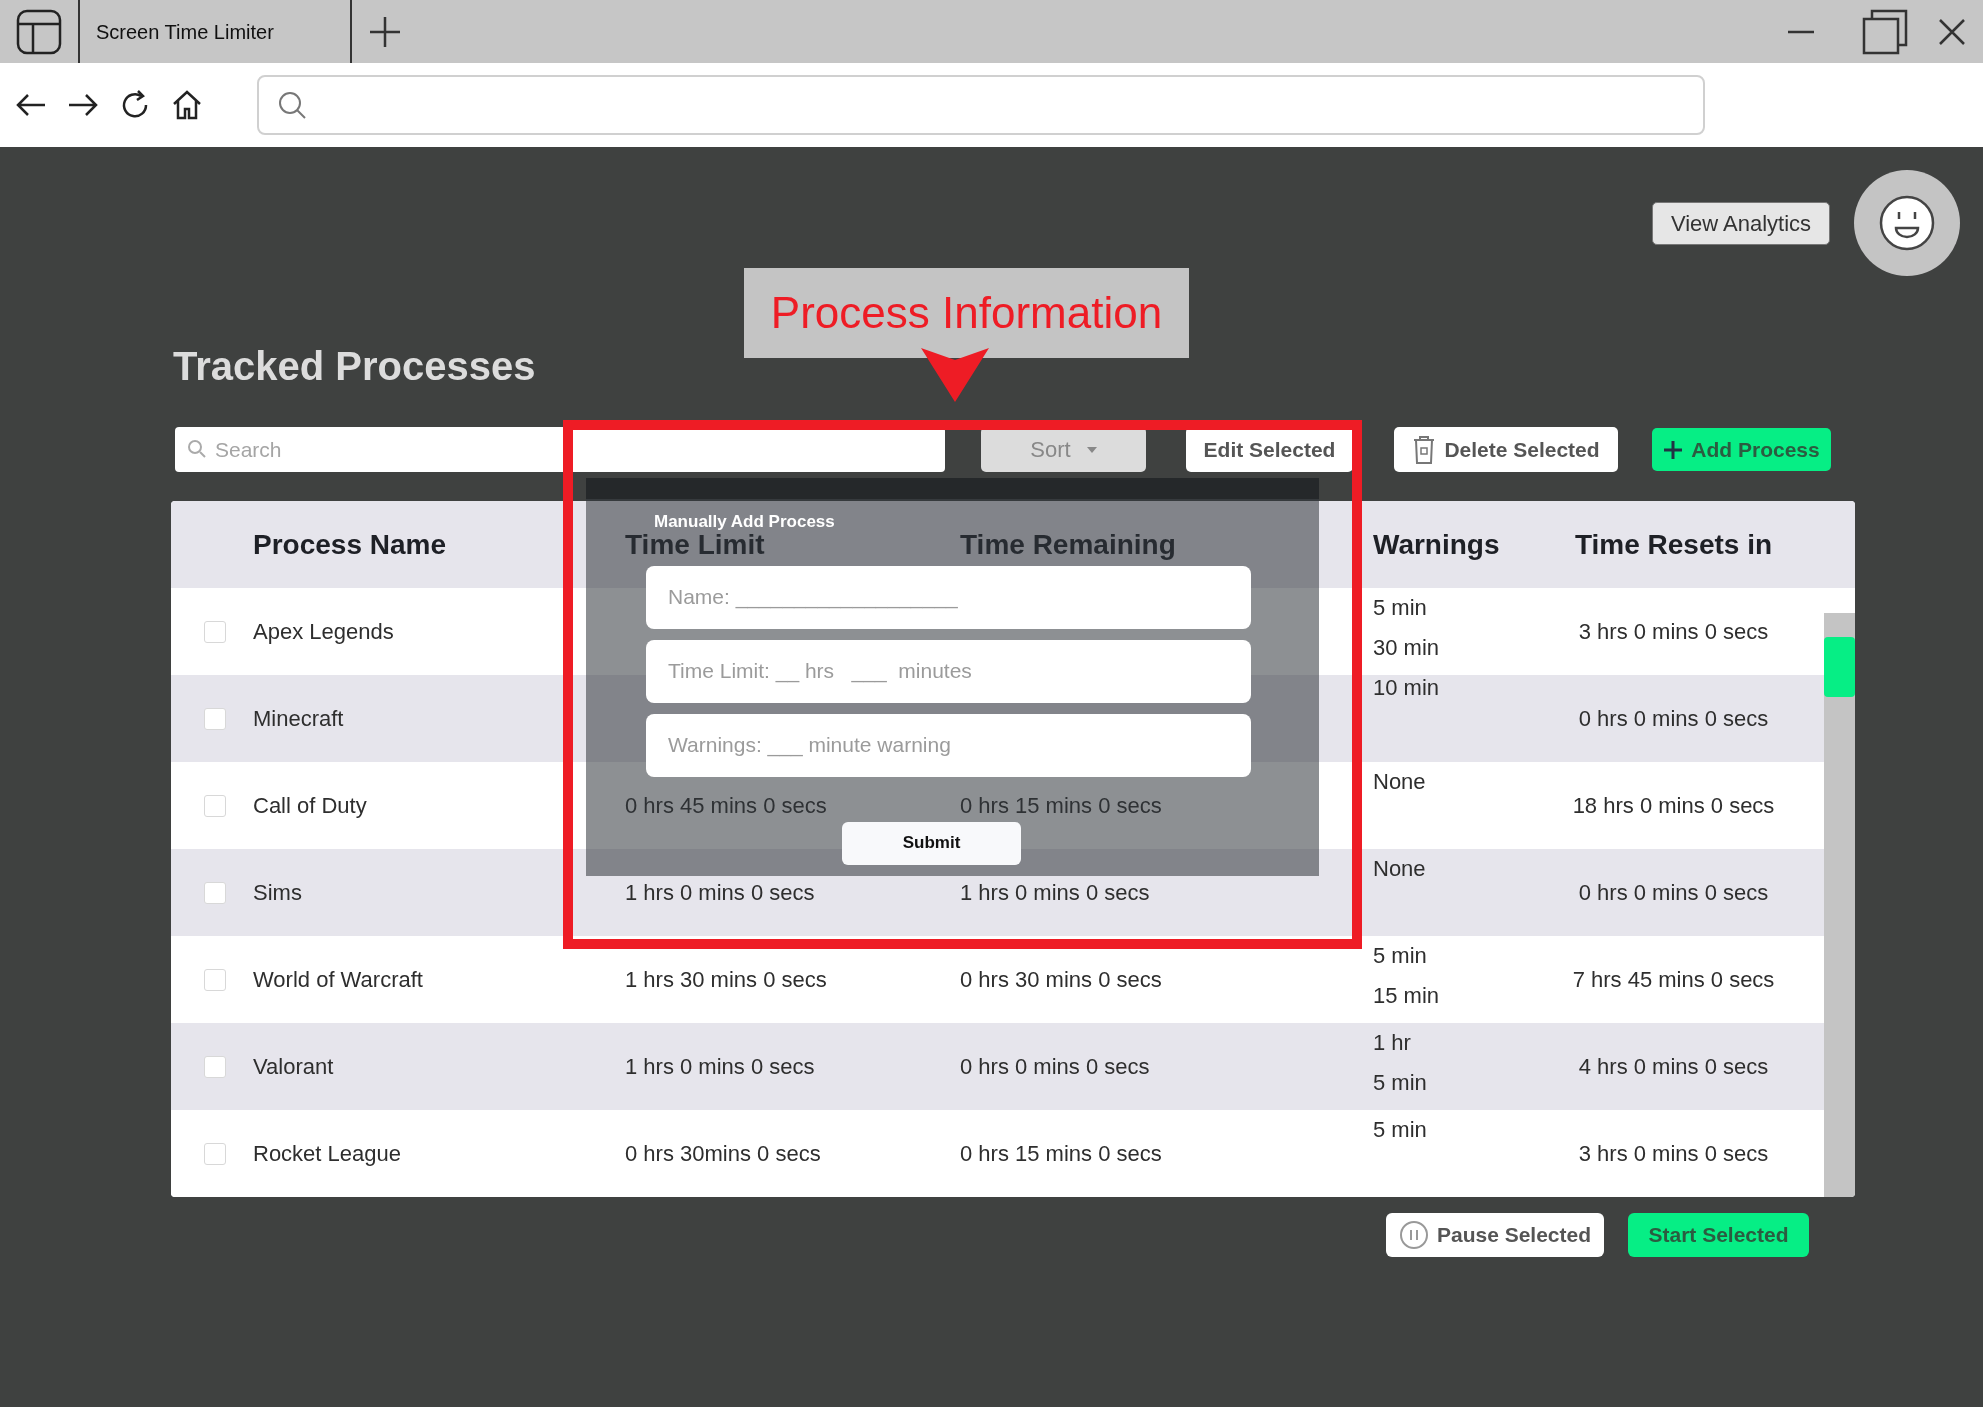 Image resolution: width=1983 pixels, height=1407 pixels. What do you see at coordinates (1495, 1235) in the screenshot?
I see `pause-selected-button: Pause Selected` at bounding box center [1495, 1235].